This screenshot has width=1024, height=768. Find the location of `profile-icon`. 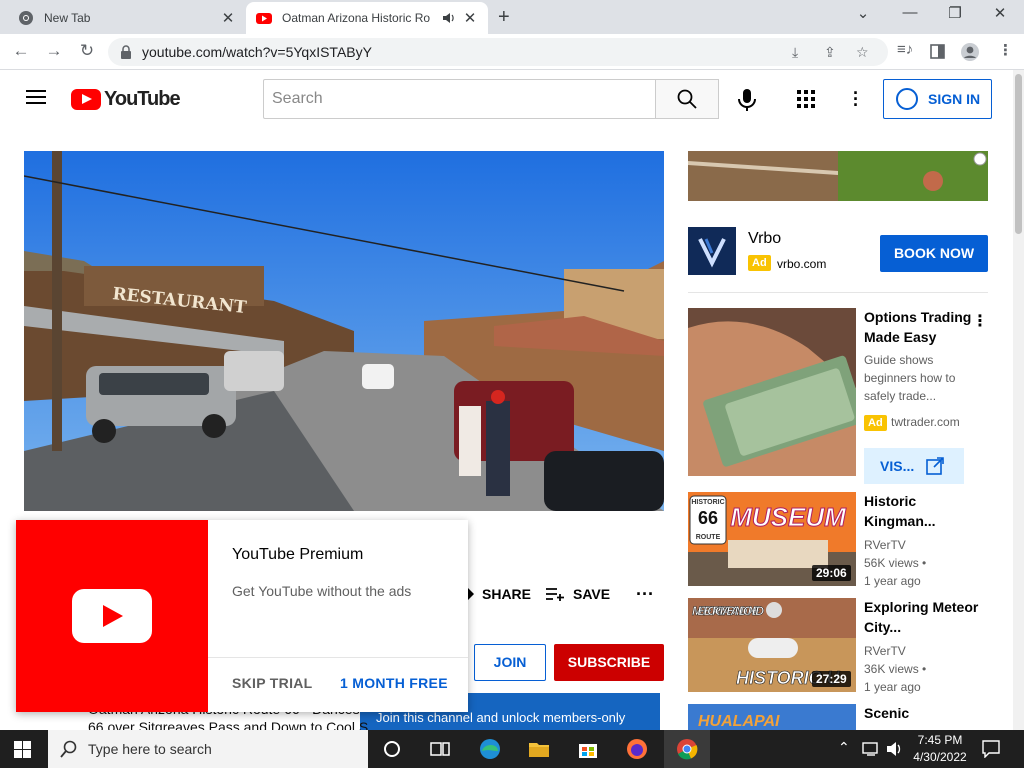

profile-icon is located at coordinates (970, 52).